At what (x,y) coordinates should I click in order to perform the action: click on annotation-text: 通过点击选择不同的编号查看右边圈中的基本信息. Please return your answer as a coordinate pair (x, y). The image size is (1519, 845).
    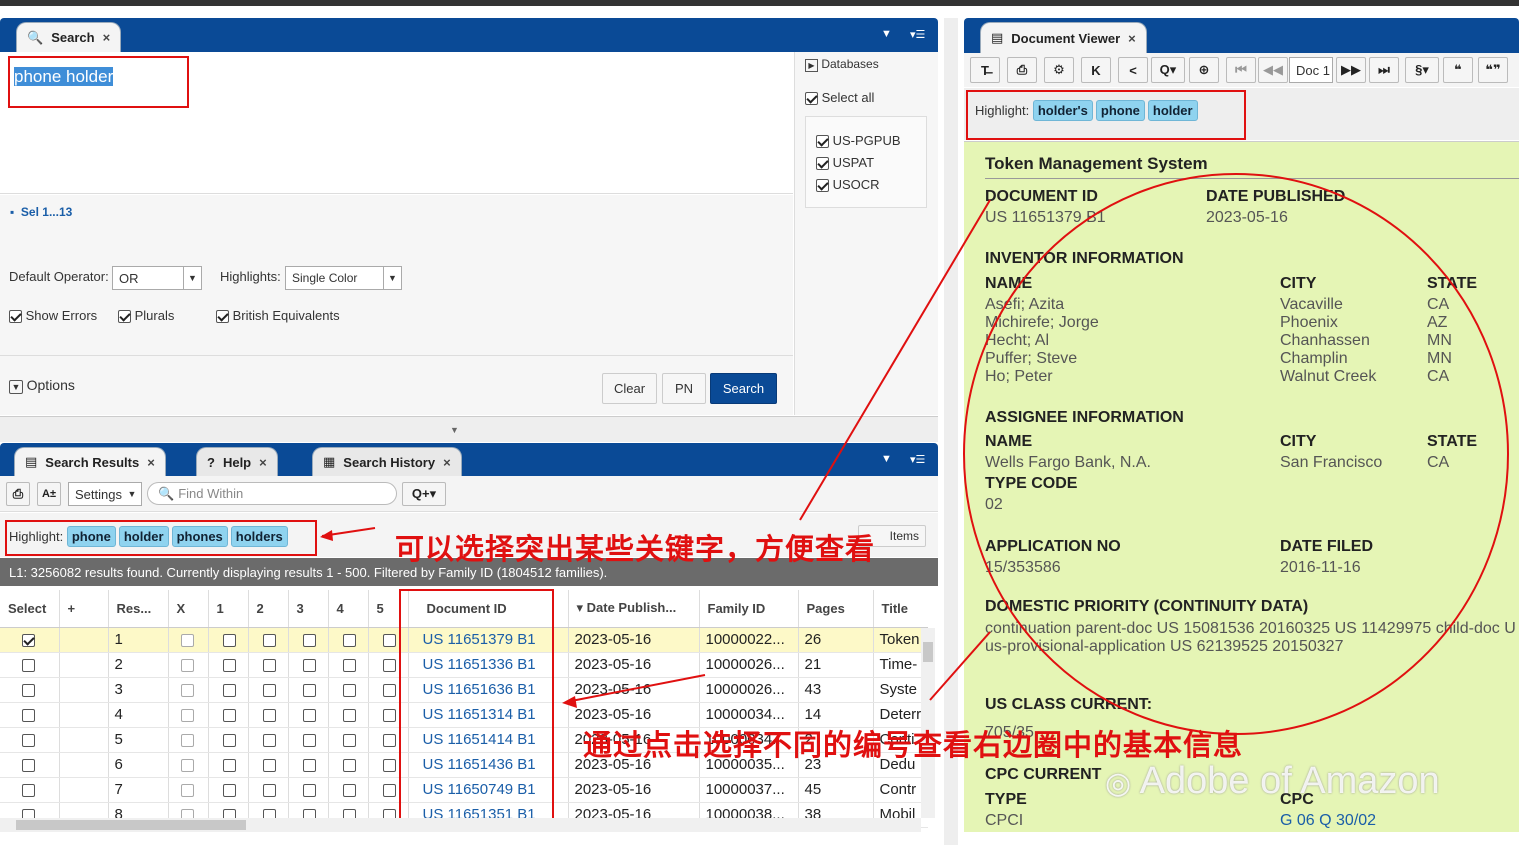
    Looking at the image, I should click on (913, 746).